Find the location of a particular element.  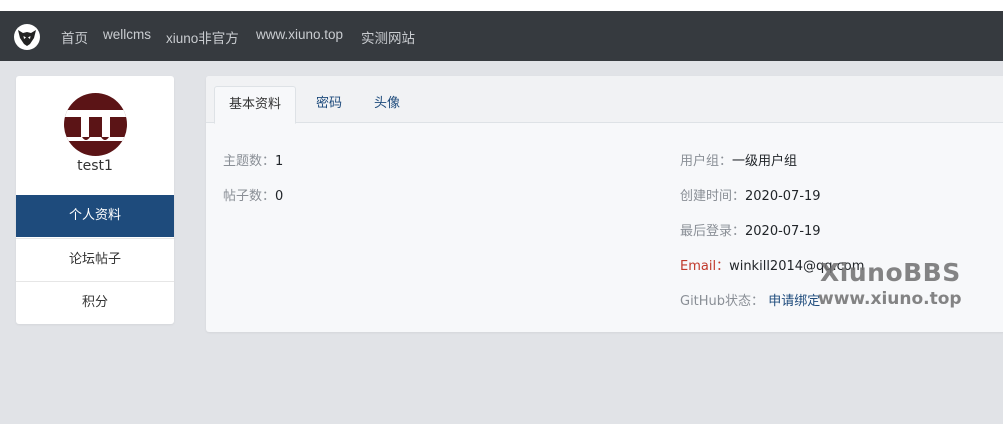

top-navbar: 首页 wellcms xiuno非官方 www.xiuno.top 实测网站 is located at coordinates (501, 36).